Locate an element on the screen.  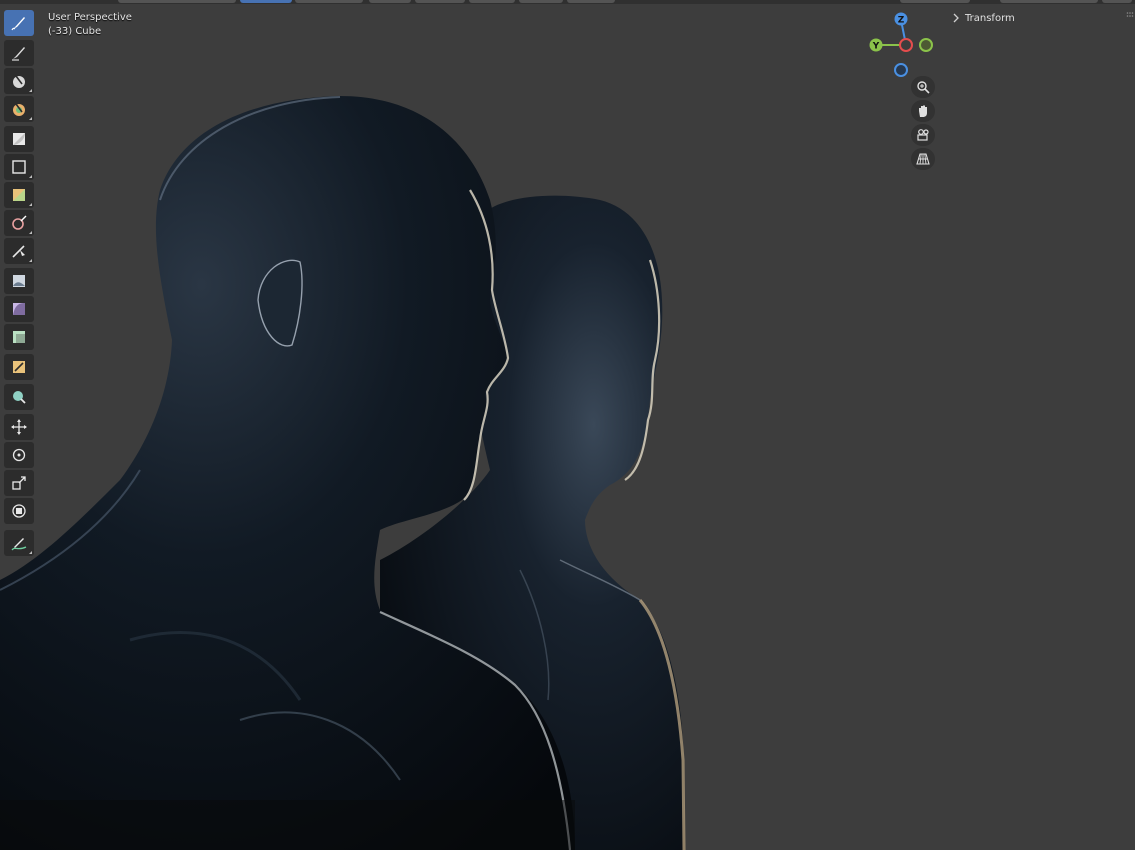
inflate-brush-button is located at coordinates (19, 167).